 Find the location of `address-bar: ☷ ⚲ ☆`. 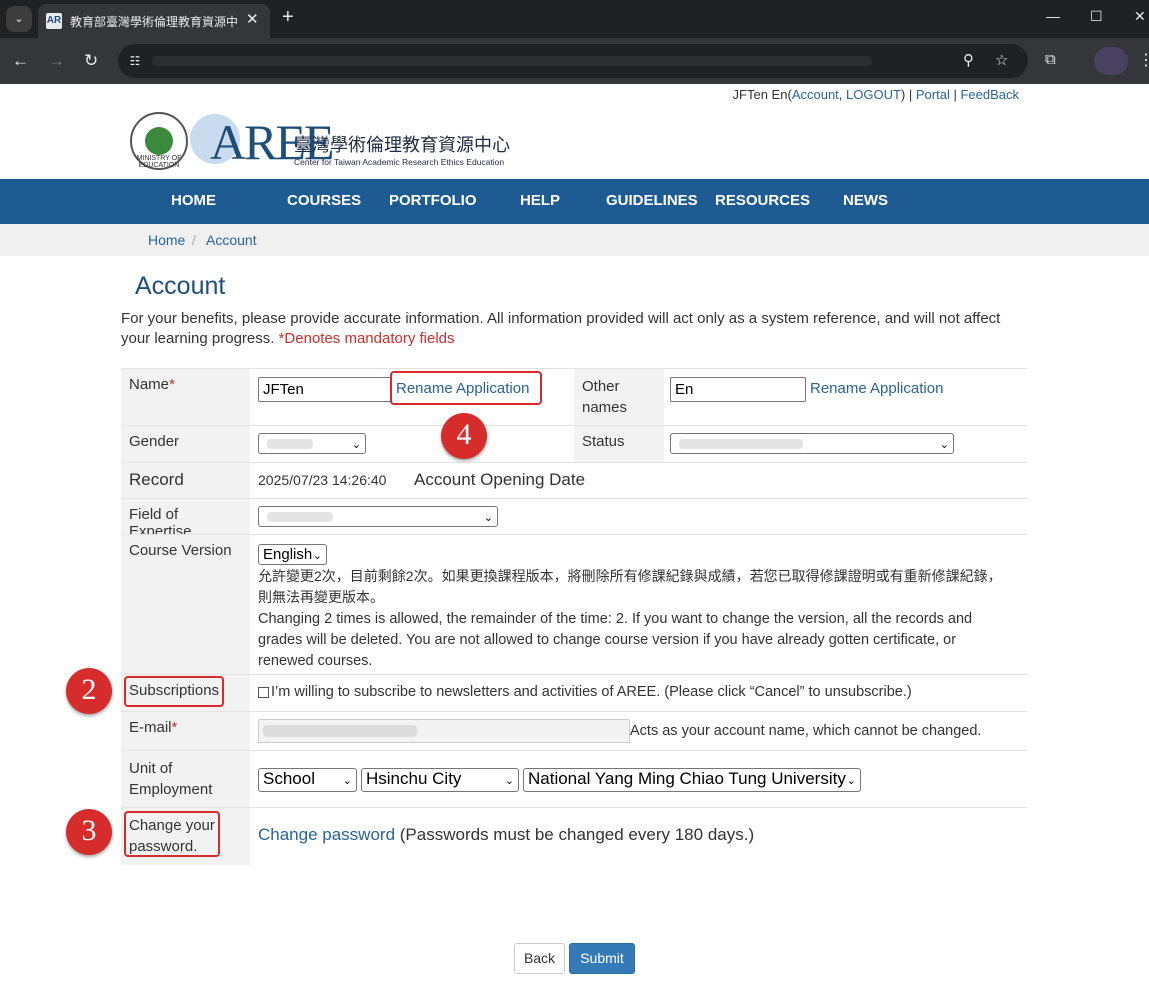

address-bar: ☷ ⚲ ☆ is located at coordinates (573, 61).